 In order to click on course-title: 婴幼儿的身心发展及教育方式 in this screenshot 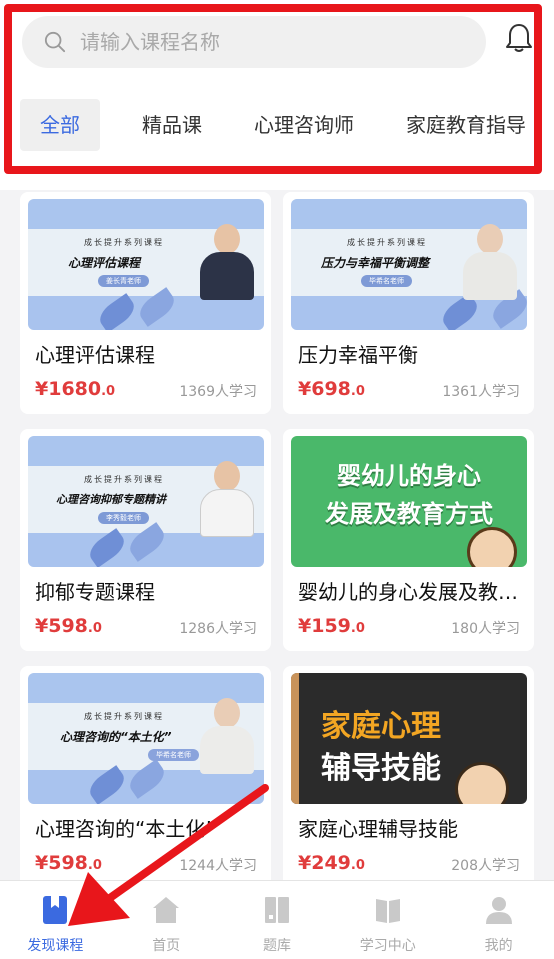, I will do `click(410, 592)`.